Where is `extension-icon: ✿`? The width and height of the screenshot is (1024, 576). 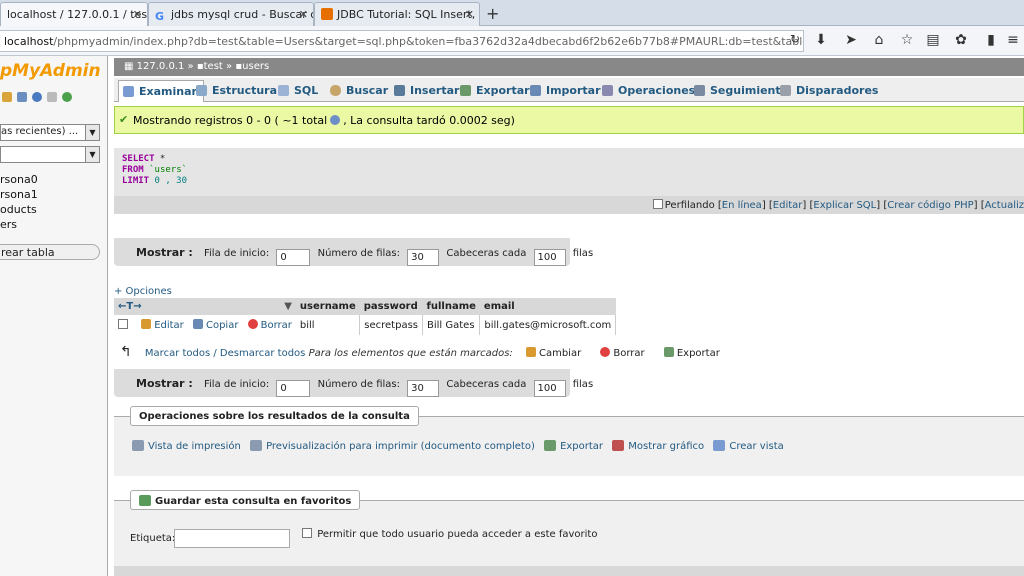 extension-icon: ✿ is located at coordinates (961, 40).